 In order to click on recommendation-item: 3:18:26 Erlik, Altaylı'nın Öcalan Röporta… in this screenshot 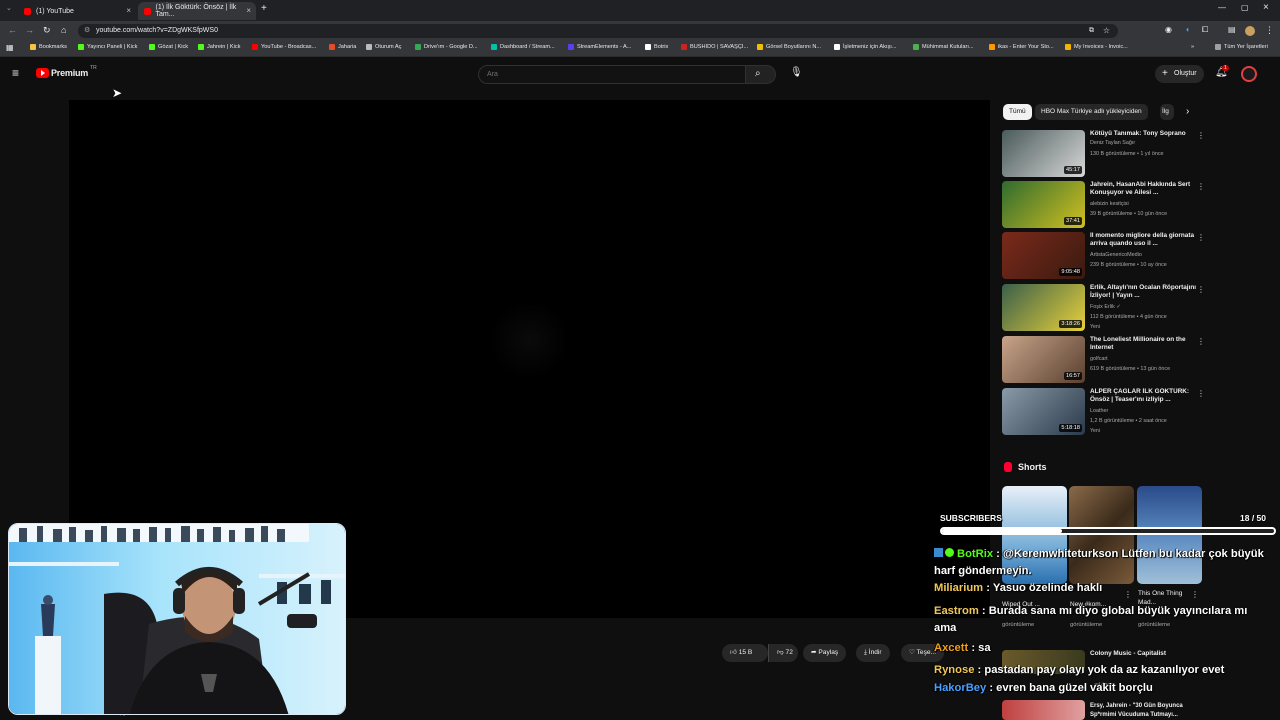, I will do `click(1103, 307)`.